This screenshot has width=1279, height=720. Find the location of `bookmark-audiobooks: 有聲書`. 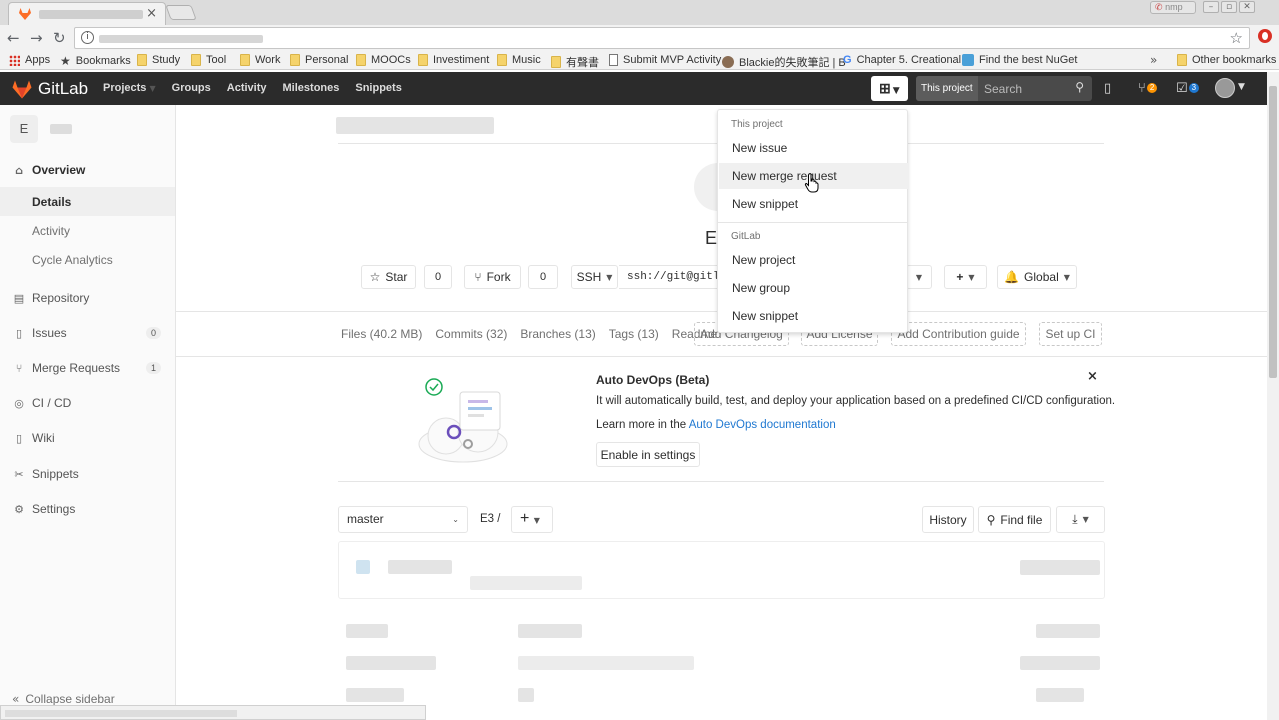

bookmark-audiobooks: 有聲書 is located at coordinates (575, 62).